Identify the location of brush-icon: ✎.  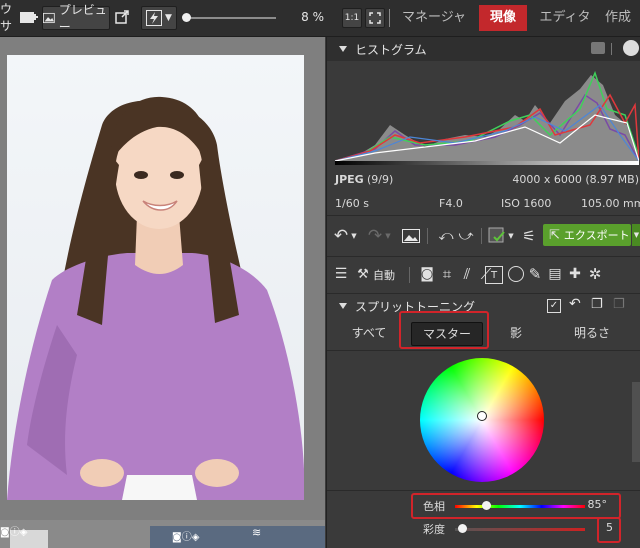
(535, 274).